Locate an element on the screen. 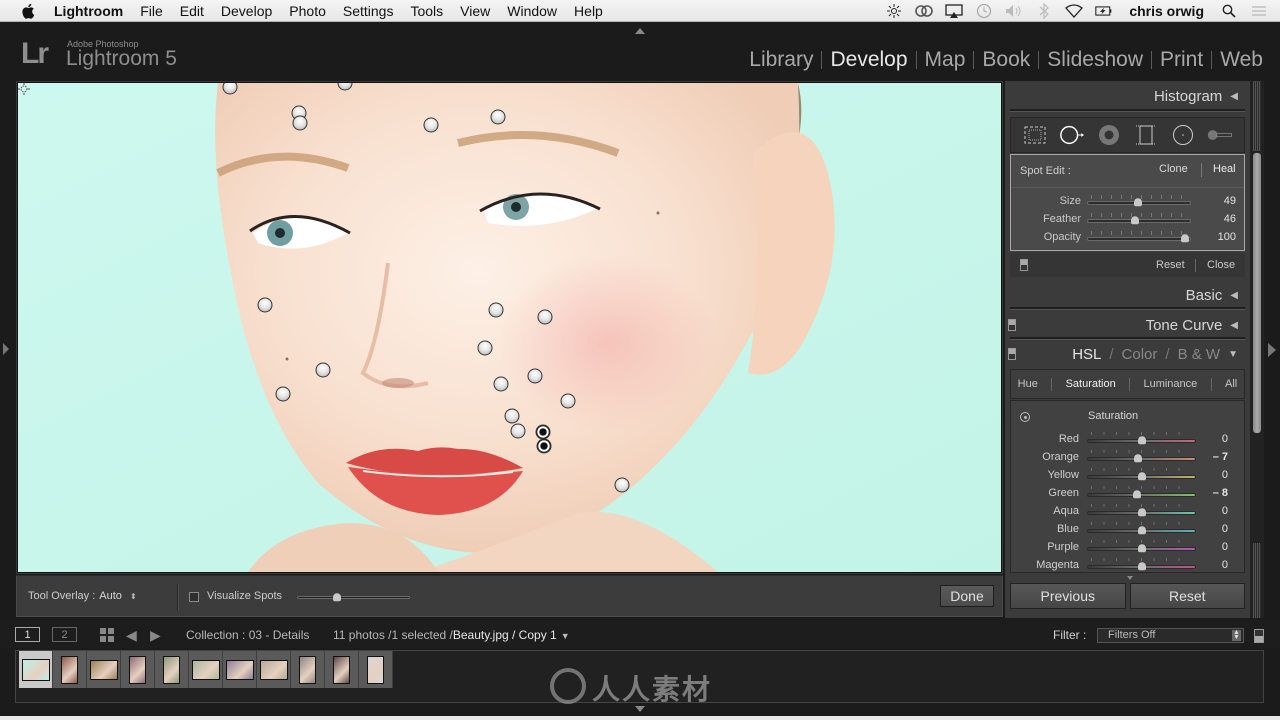  volume-icon is located at coordinates (1014, 11).